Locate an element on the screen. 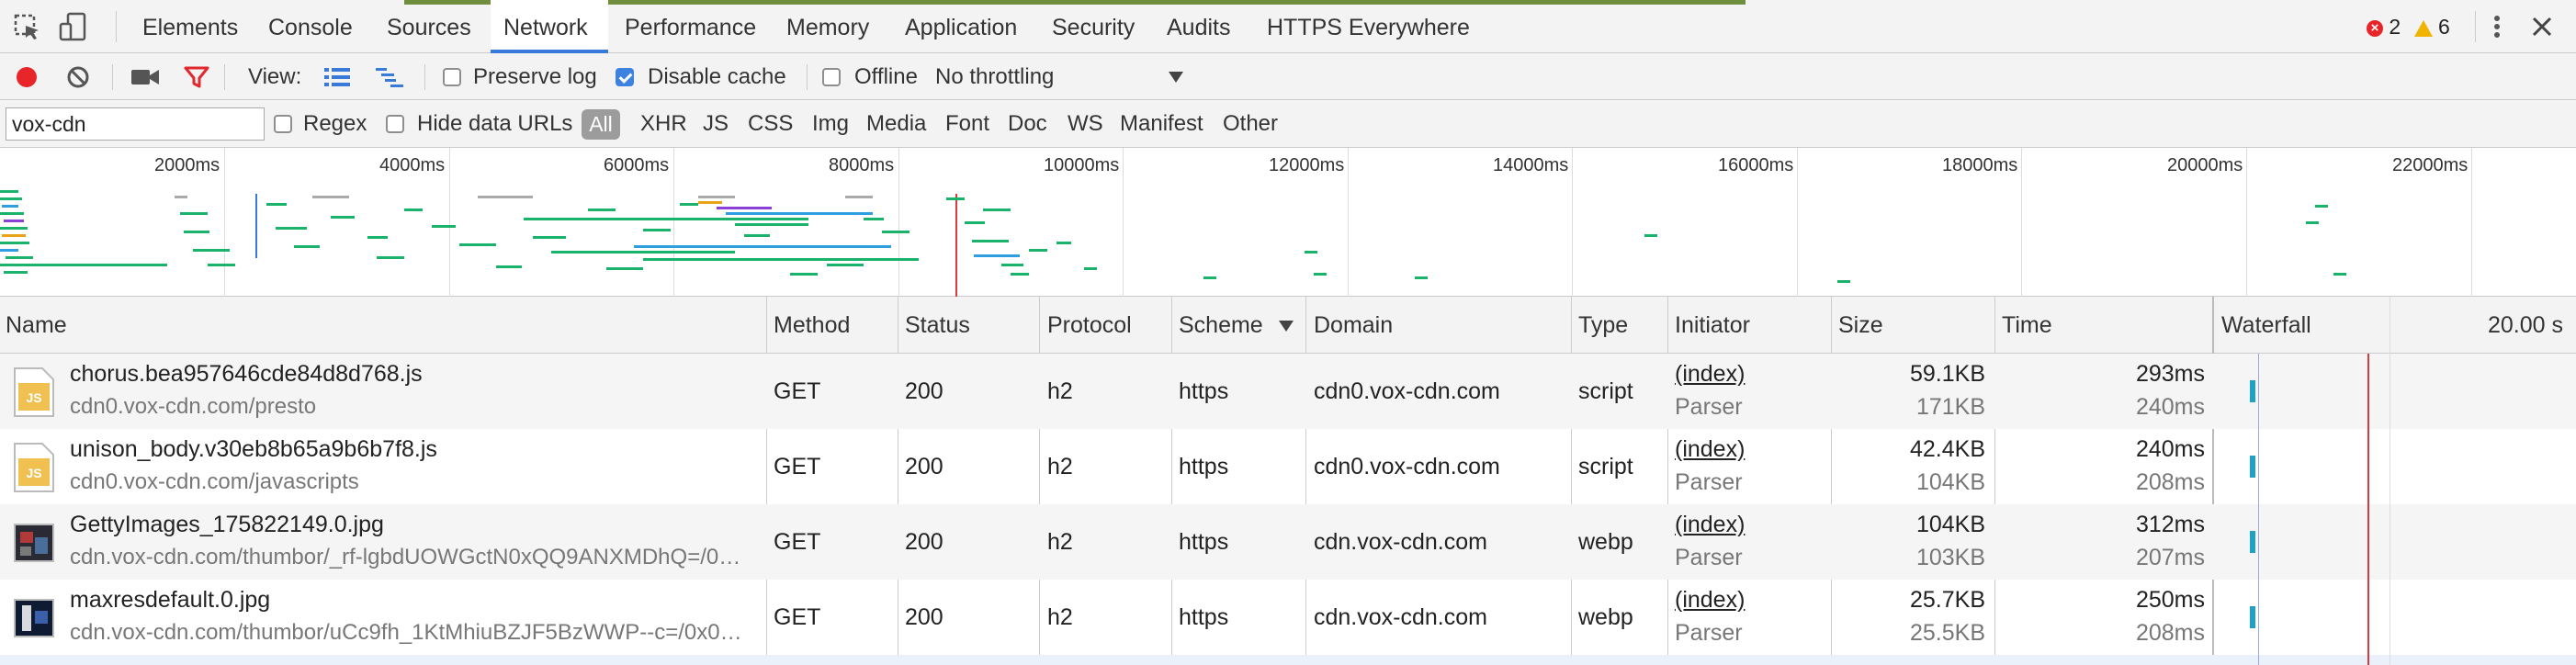 The width and height of the screenshot is (2576, 665). tab-performance: Performance is located at coordinates (690, 26).